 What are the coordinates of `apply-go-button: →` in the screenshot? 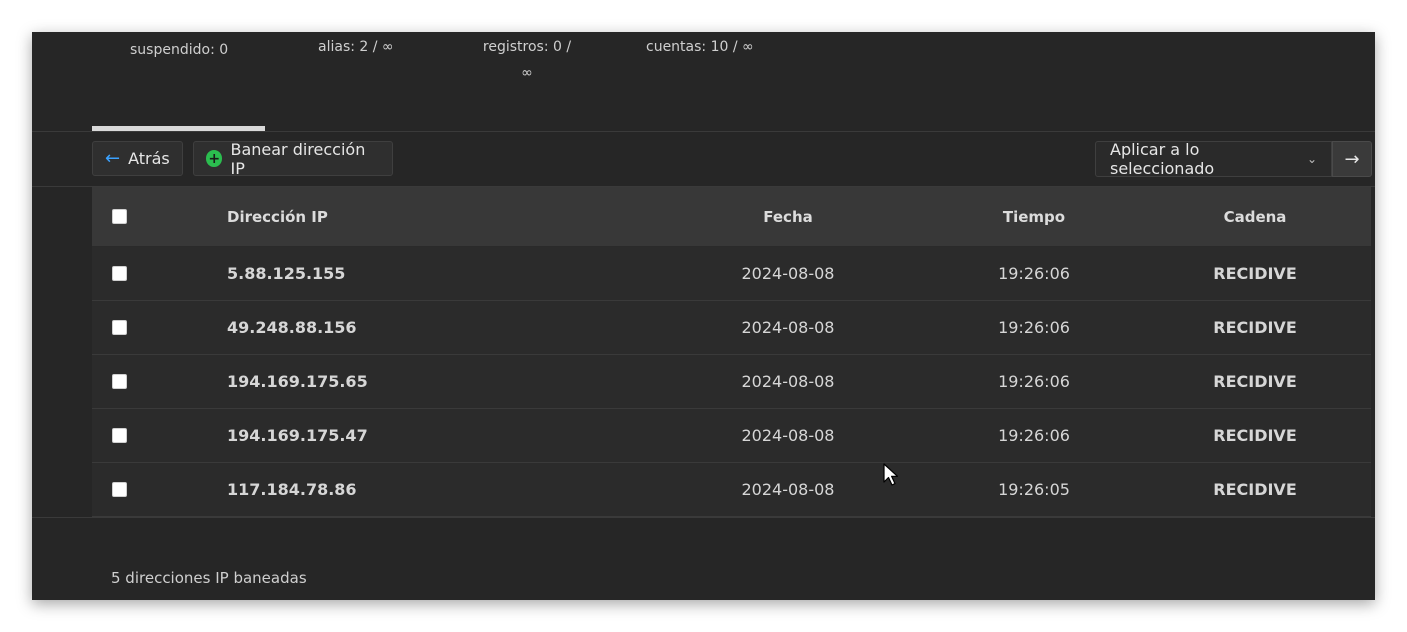 It's located at (1352, 159).